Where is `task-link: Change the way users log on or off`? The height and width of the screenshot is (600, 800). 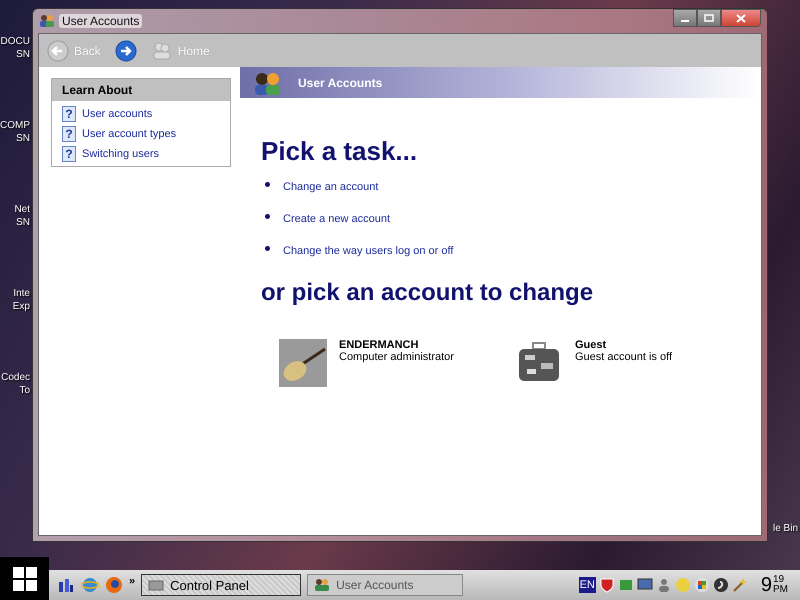 task-link: Change the way users log on or off is located at coordinates (368, 251).